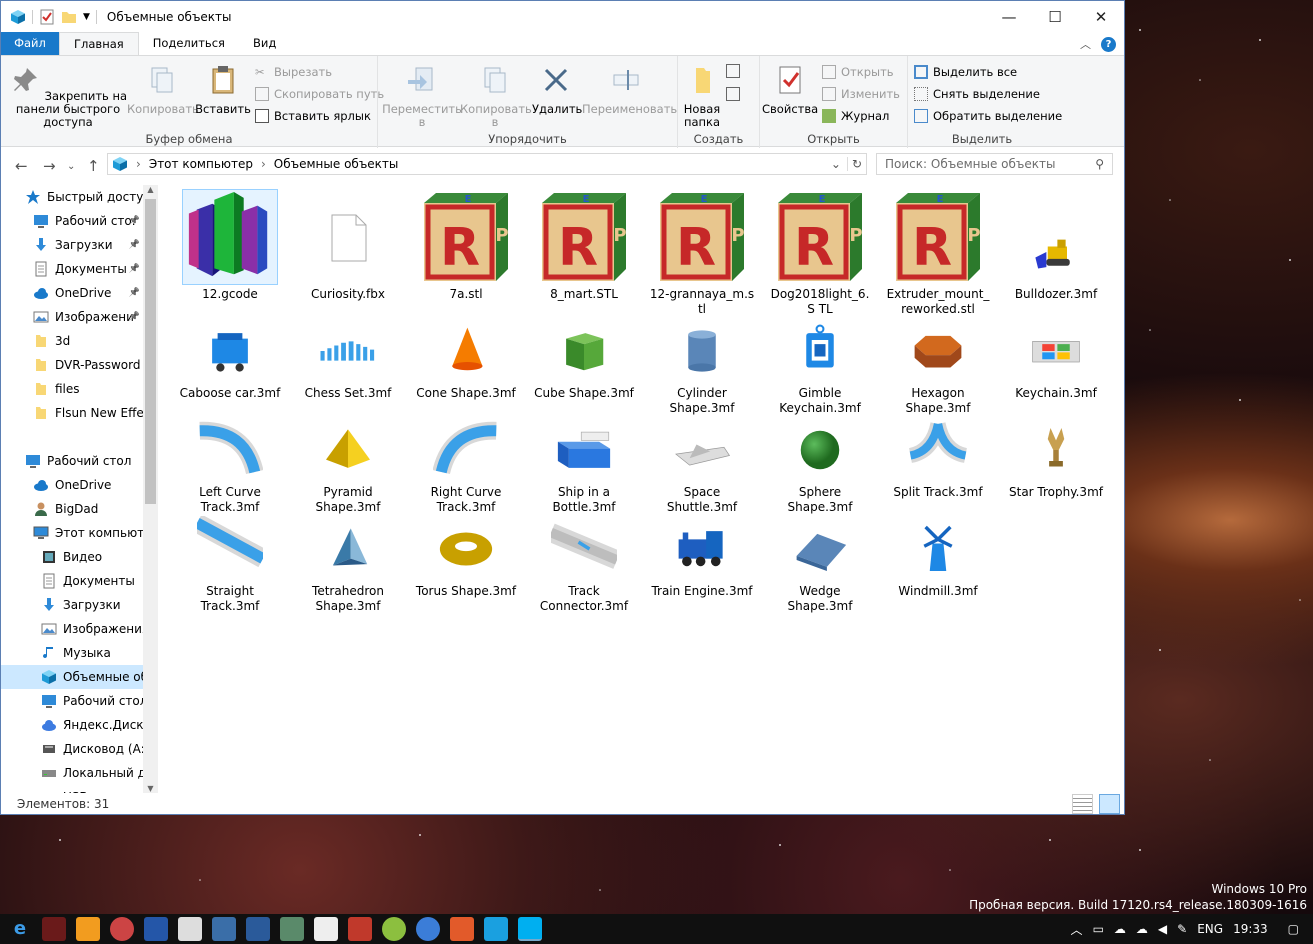 Image resolution: width=1313 pixels, height=944 pixels. What do you see at coordinates (1098, 929) in the screenshot?
I see `network-icon: ▭` at bounding box center [1098, 929].